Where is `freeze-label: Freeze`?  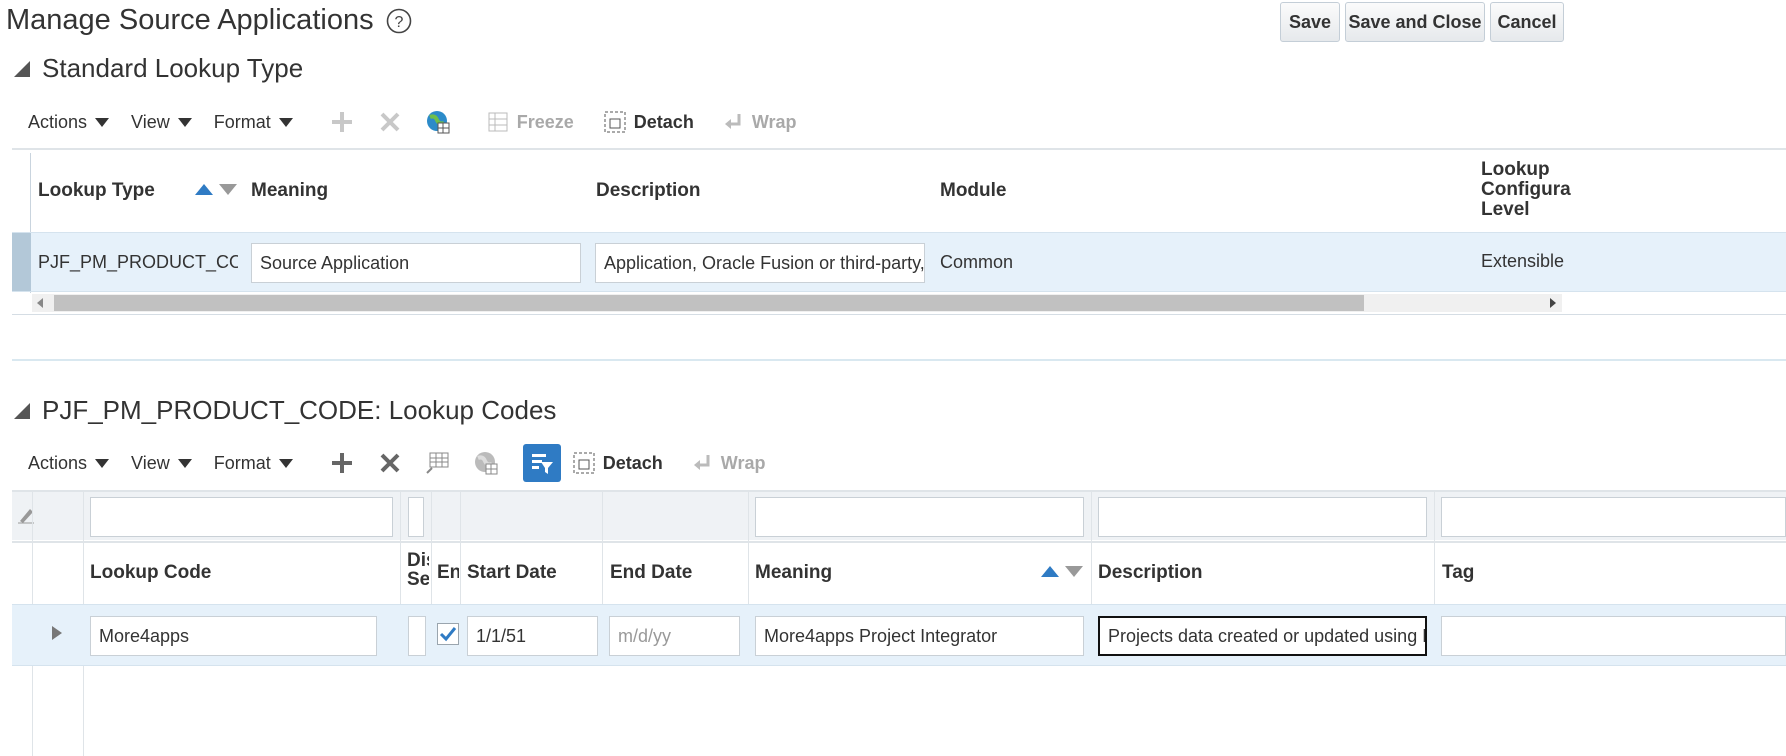
freeze-label: Freeze is located at coordinates (545, 121).